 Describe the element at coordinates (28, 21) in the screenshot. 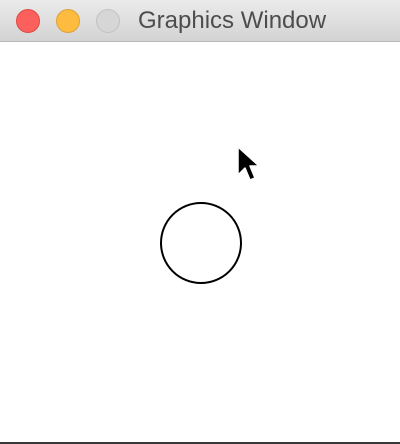

I see `close-button` at that location.